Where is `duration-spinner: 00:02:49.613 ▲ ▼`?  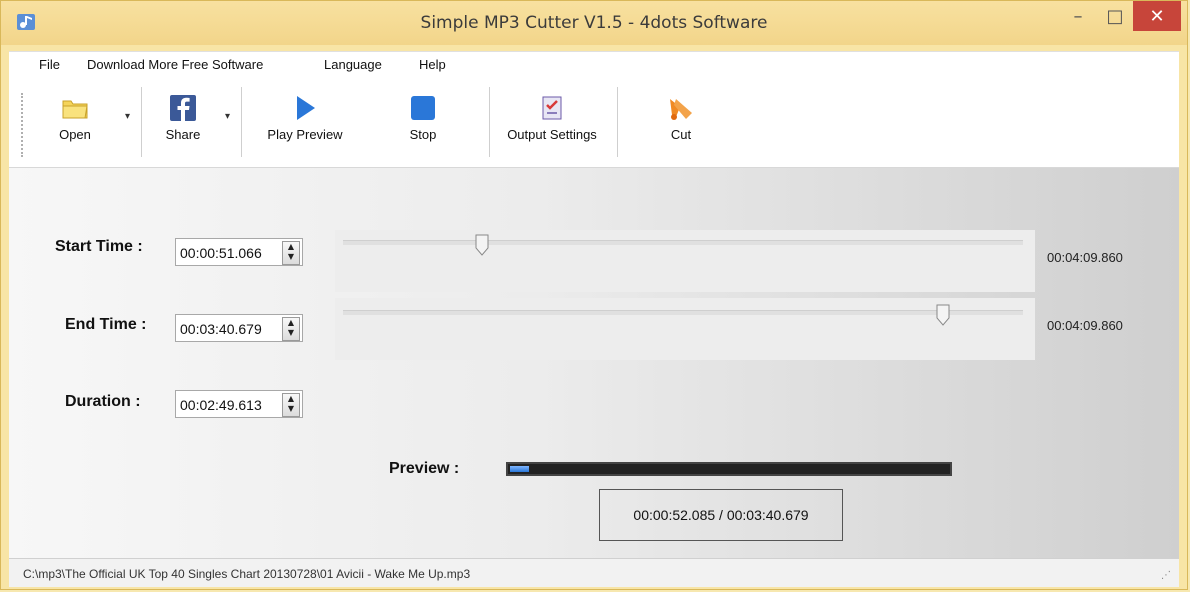
duration-spinner: 00:02:49.613 ▲ ▼ is located at coordinates (239, 404).